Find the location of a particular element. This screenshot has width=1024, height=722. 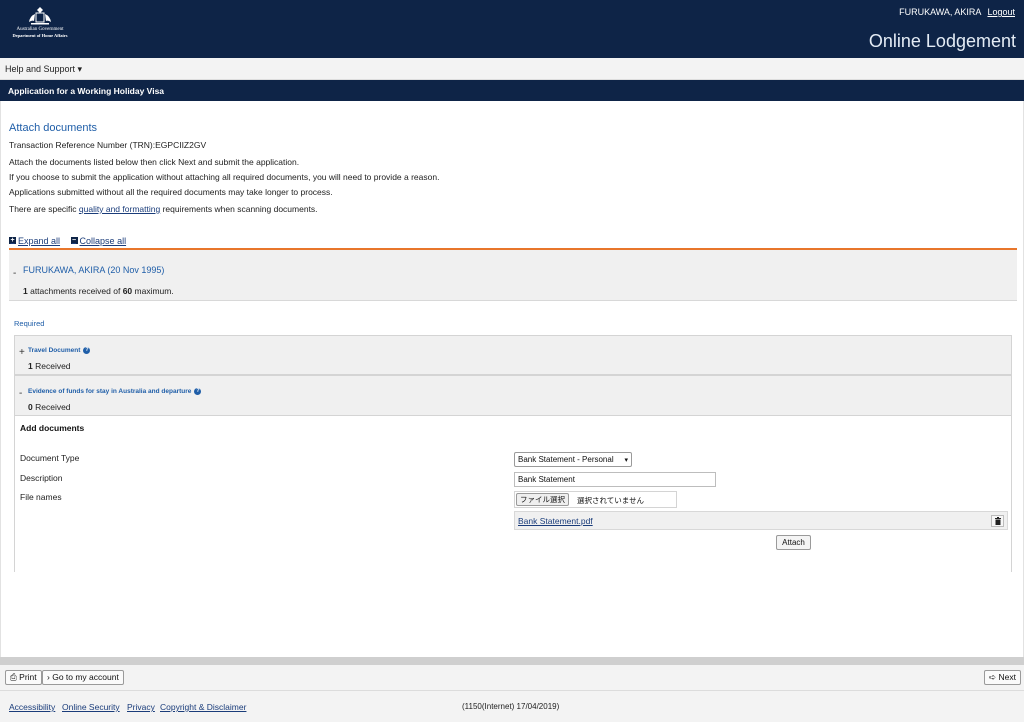

choose-file-button: ファイル選択 is located at coordinates (542, 499).